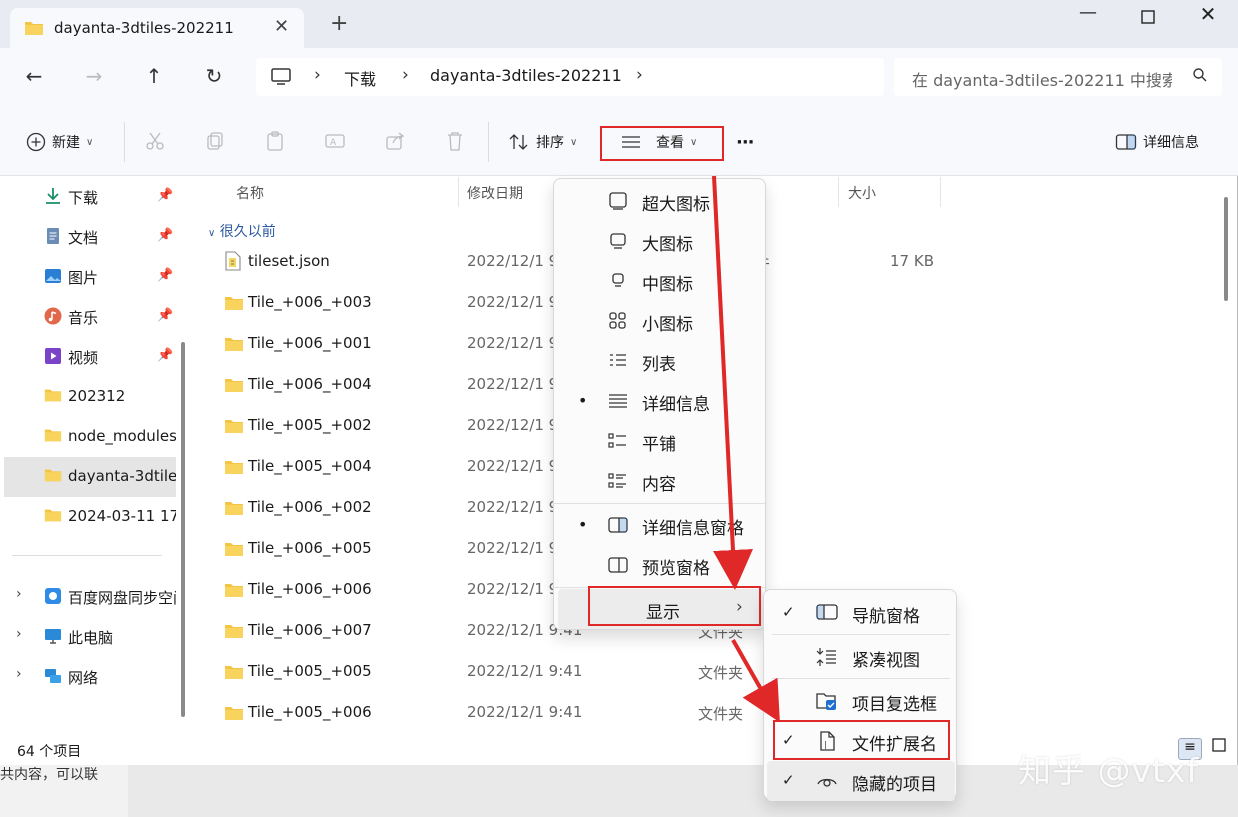 The image size is (1238, 817). What do you see at coordinates (250, 193) in the screenshot?
I see `column-header-name: 名称` at bounding box center [250, 193].